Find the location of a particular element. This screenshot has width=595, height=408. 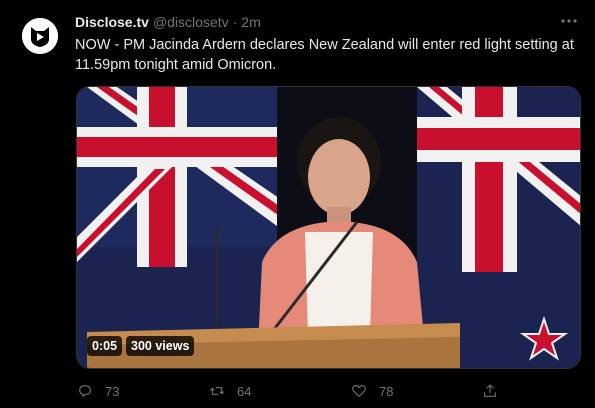

video-badges: 0:05 300 views is located at coordinates (141, 346).